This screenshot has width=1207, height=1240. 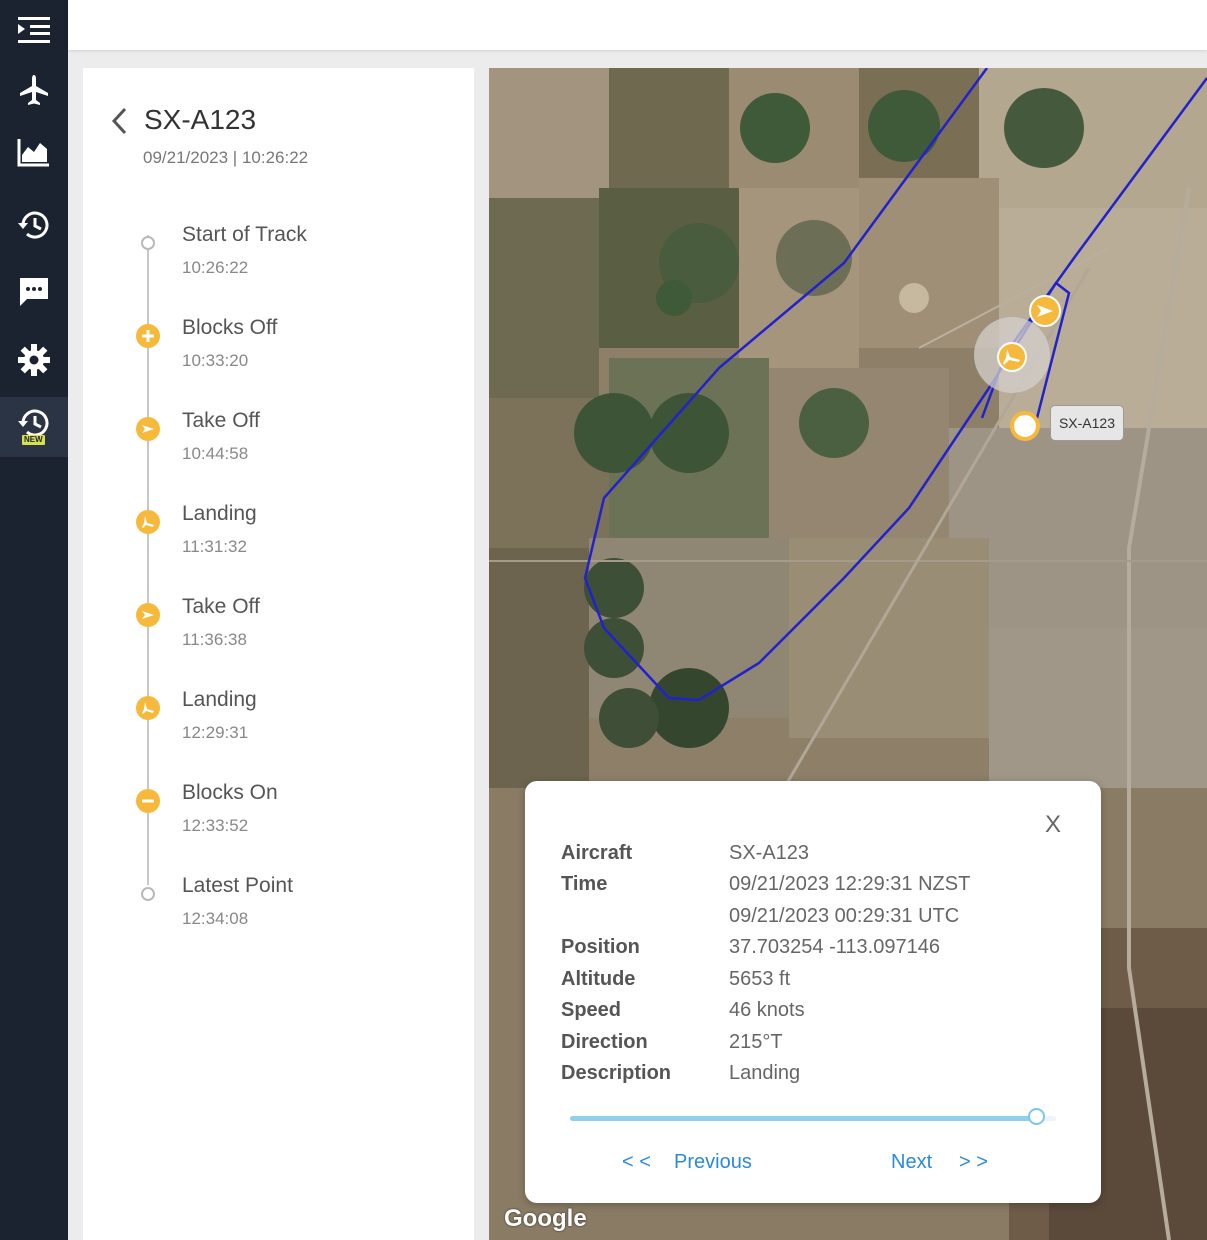 What do you see at coordinates (278, 258) in the screenshot?
I see `timeline-item: Start of Track 10:26:22` at bounding box center [278, 258].